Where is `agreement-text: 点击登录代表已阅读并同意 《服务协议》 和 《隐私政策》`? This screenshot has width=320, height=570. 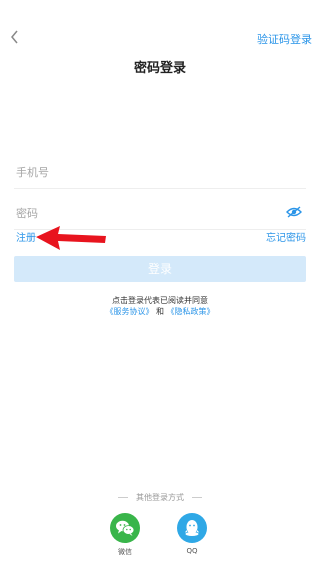 agreement-text: 点击登录代表已阅读并同意 《服务协议》 和 《隐私政策》 is located at coordinates (160, 306).